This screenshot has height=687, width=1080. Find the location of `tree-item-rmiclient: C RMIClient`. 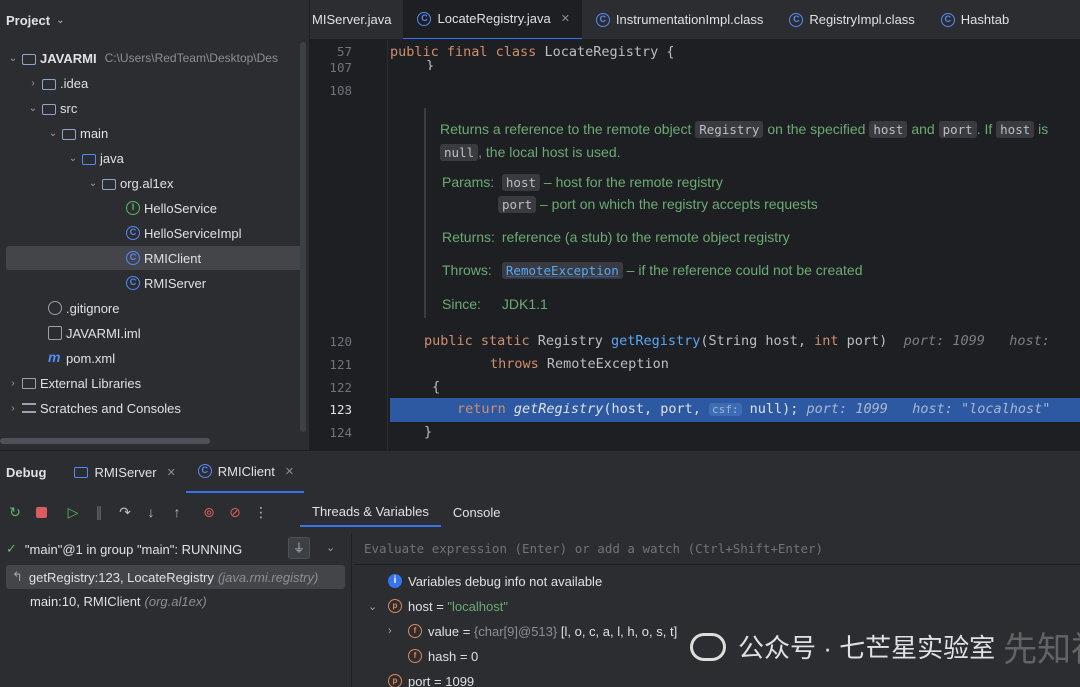

tree-item-rmiclient: C RMIClient is located at coordinates (154, 258).